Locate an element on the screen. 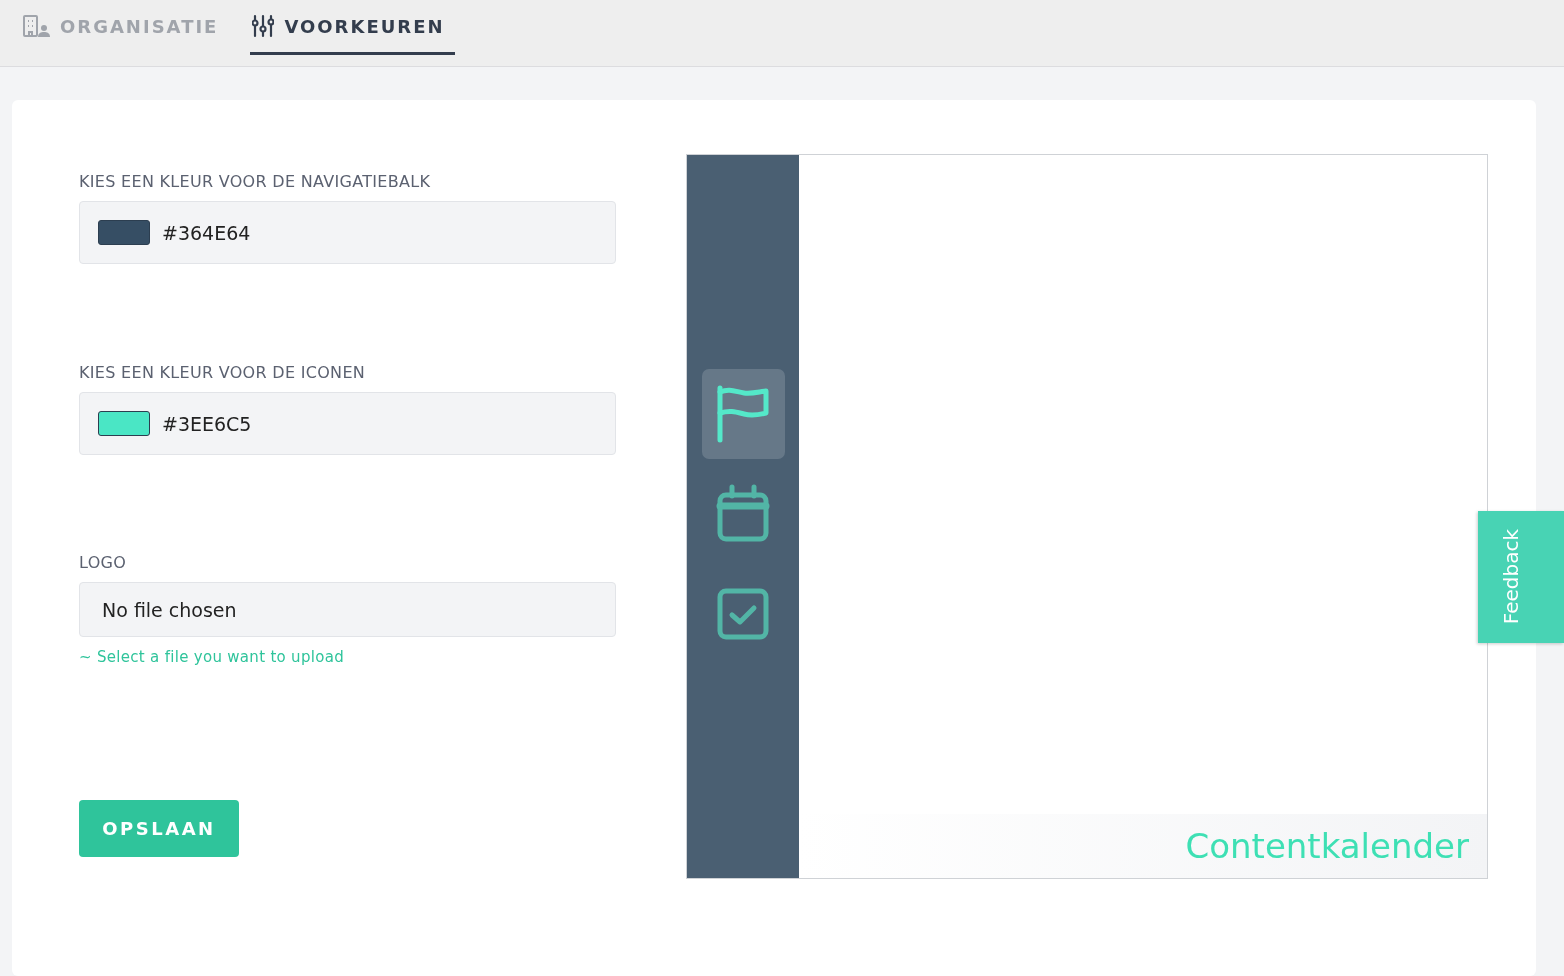 This screenshot has height=976, width=1564. file-input-field: No file chosen is located at coordinates (347, 609).